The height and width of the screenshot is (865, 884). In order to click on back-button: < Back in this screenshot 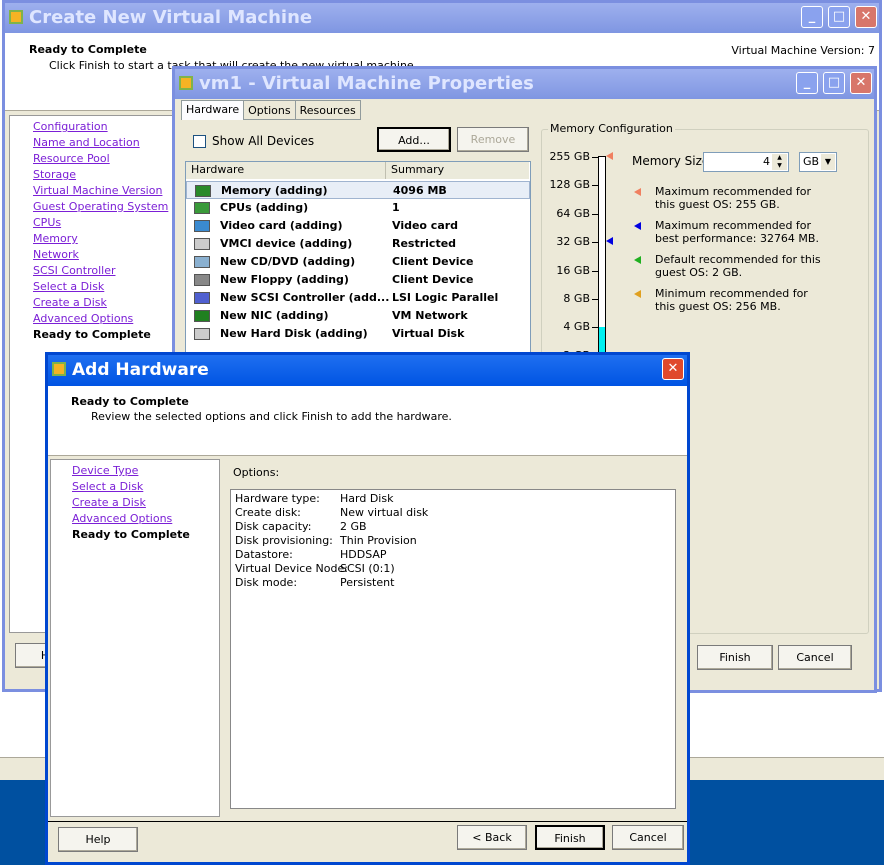, I will do `click(492, 837)`.